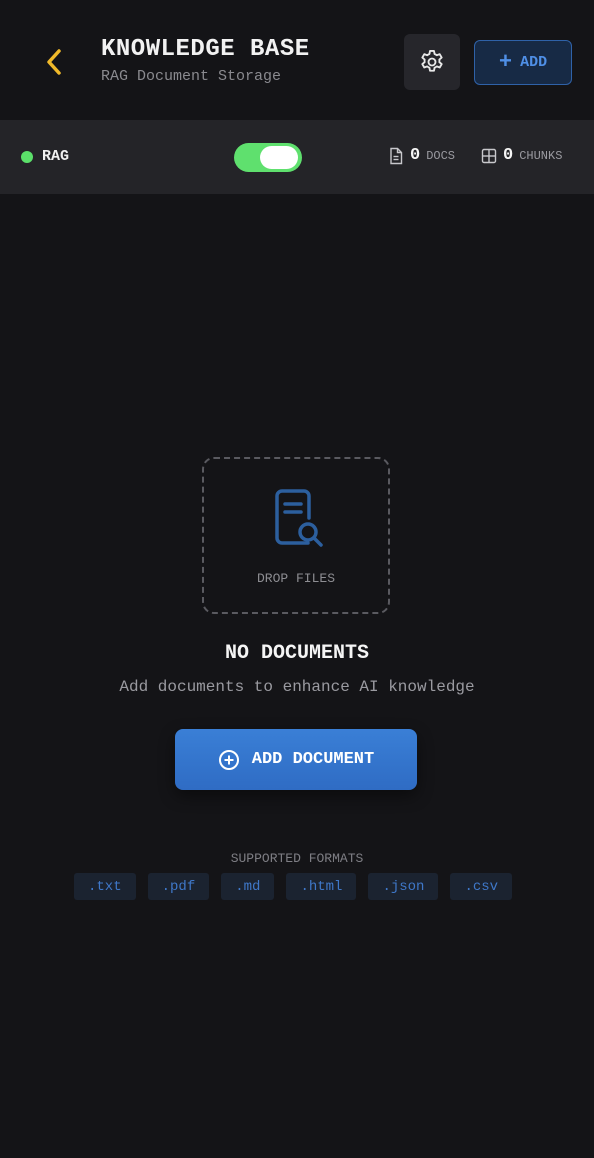  I want to click on docs-count: 0, so click(415, 155).